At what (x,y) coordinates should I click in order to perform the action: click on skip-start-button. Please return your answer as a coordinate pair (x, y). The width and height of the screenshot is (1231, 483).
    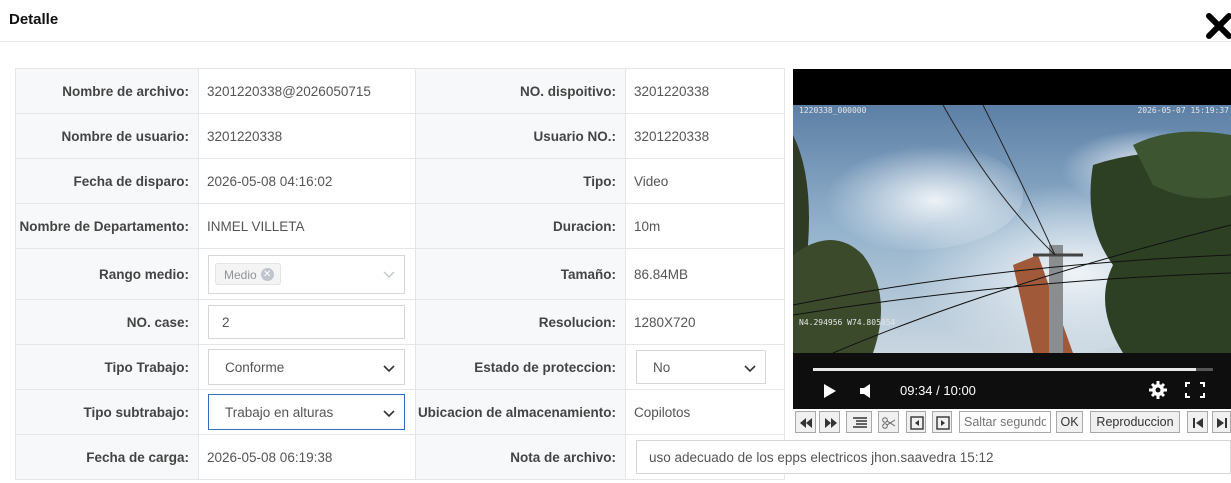
    Looking at the image, I should click on (1197, 422).